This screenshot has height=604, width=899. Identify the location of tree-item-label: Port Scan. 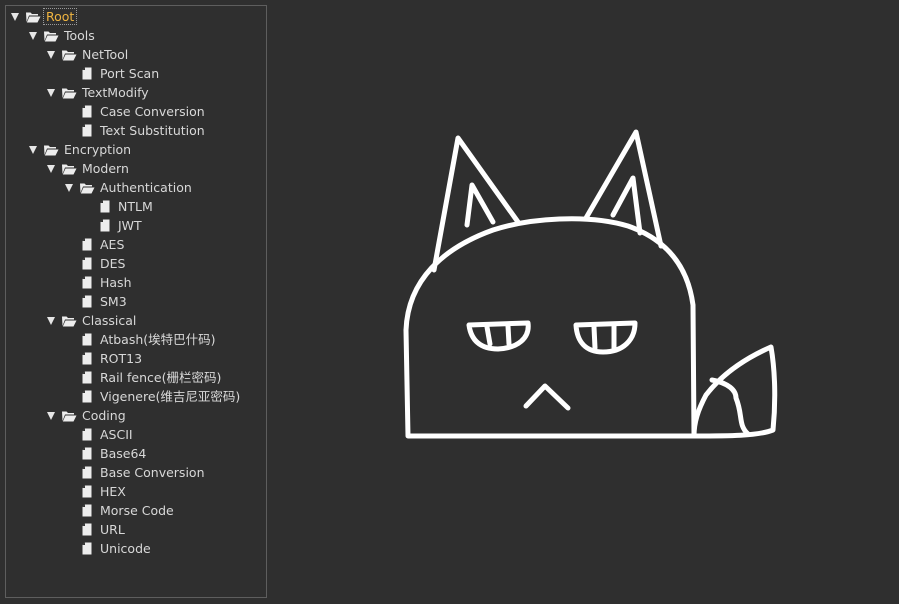
(130, 73).